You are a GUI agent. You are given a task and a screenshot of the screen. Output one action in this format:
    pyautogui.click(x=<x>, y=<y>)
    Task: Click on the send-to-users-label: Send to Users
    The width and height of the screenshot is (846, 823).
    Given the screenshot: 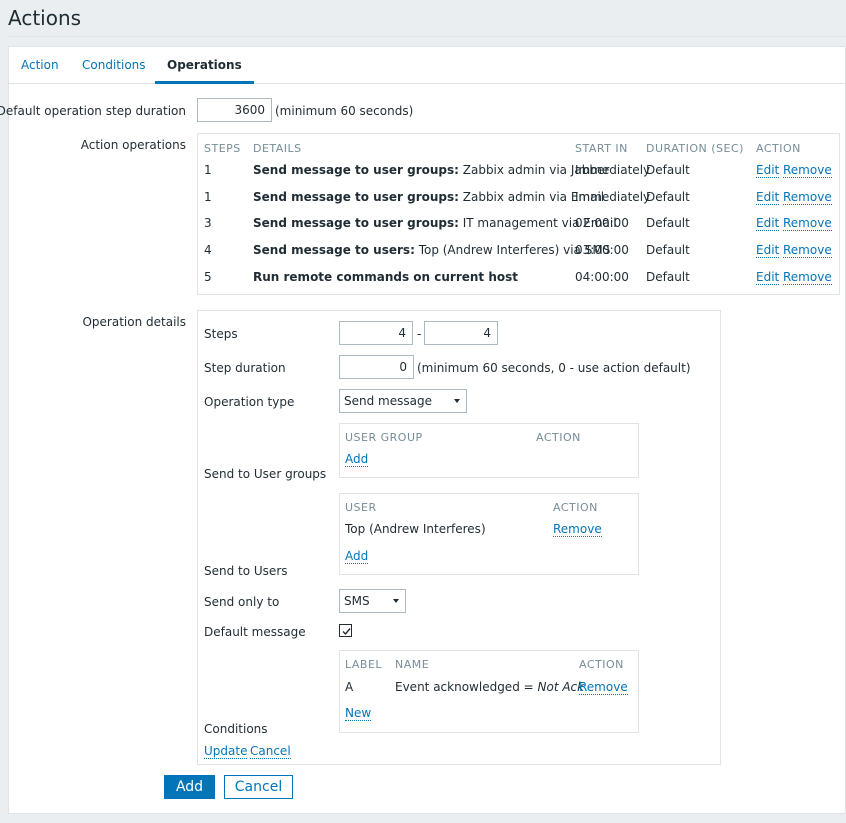 What is the action you would take?
    pyautogui.click(x=246, y=571)
    